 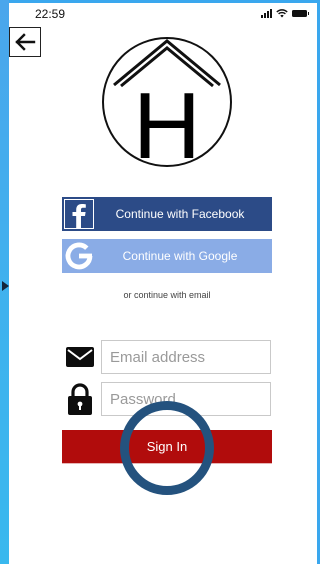 I want to click on sign-in-underline, so click(x=167, y=463).